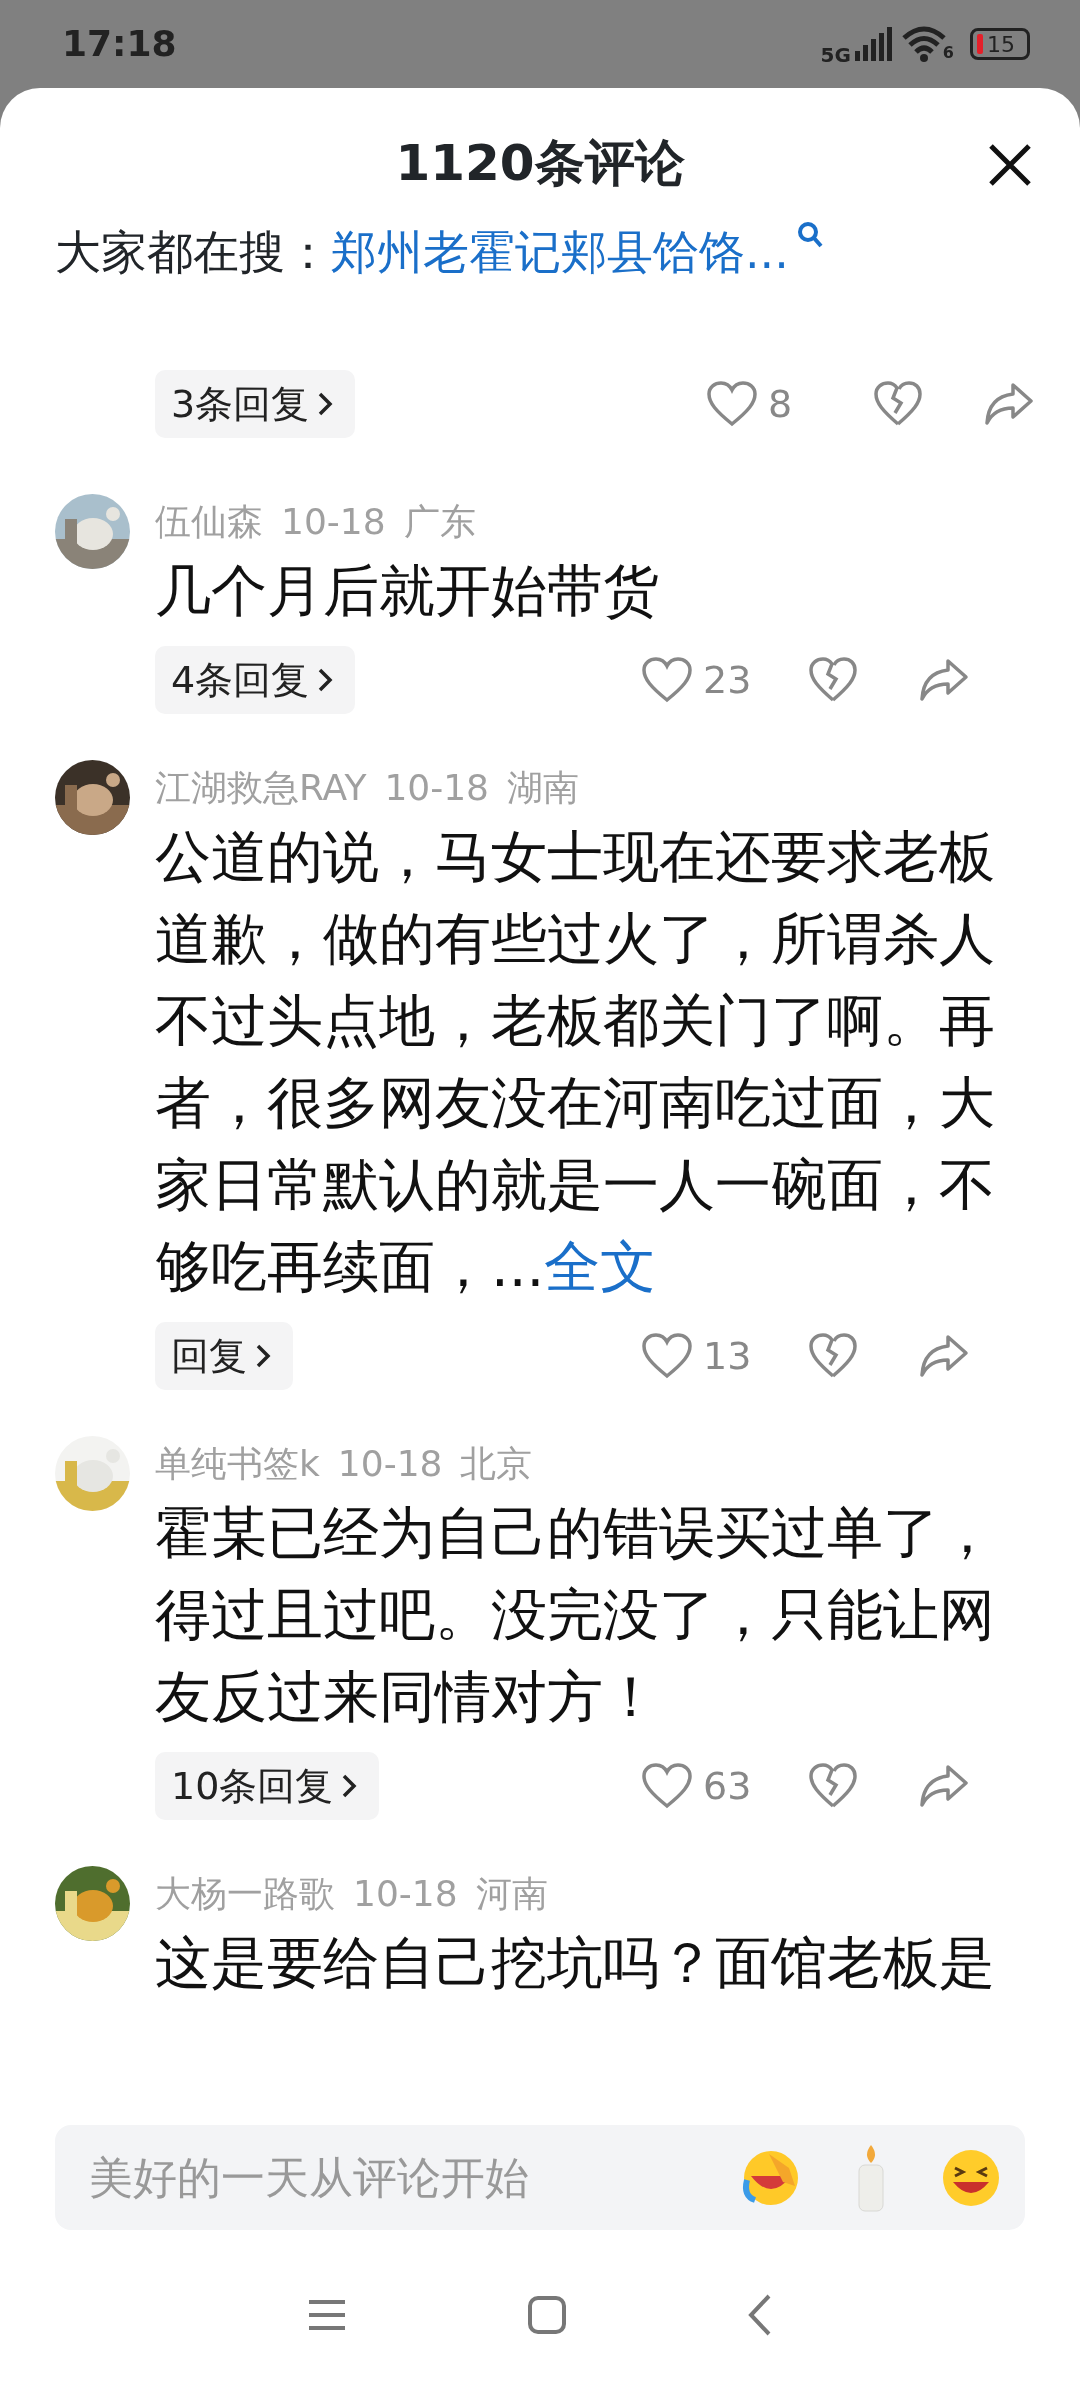 The image size is (1080, 2400). Describe the element at coordinates (728, 1786) in the screenshot. I see `like-count: 63` at that location.